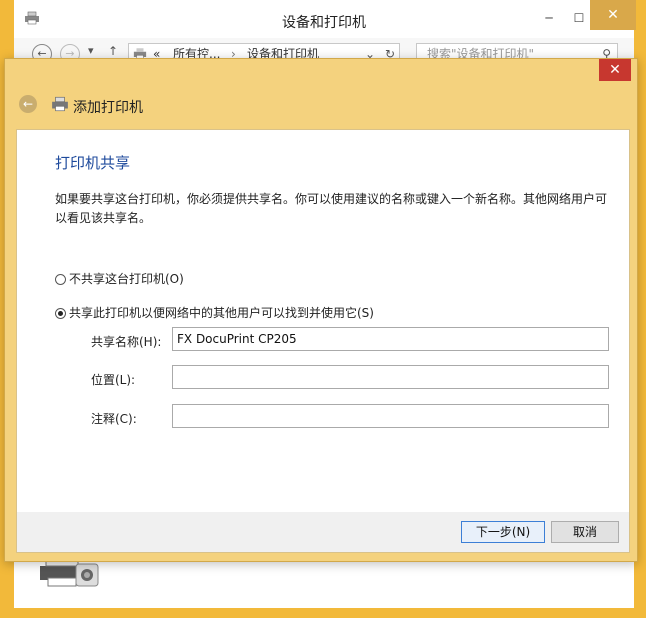 This screenshot has height=618, width=646. I want to click on share-name-field, so click(390, 339).